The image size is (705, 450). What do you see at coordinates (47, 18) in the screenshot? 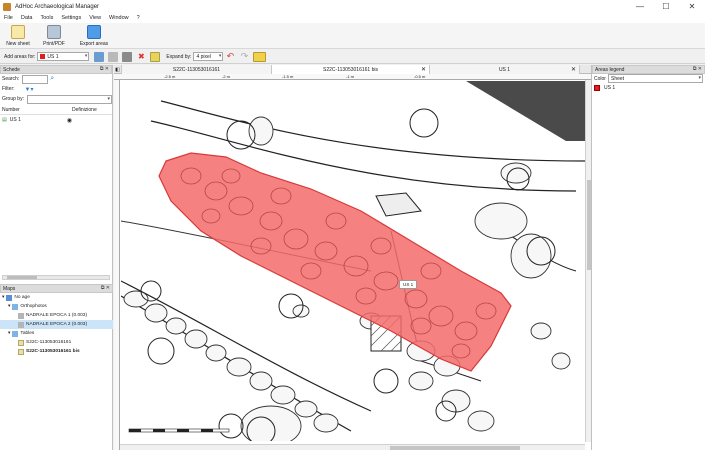
I see `menu-tools: Tools` at bounding box center [47, 18].